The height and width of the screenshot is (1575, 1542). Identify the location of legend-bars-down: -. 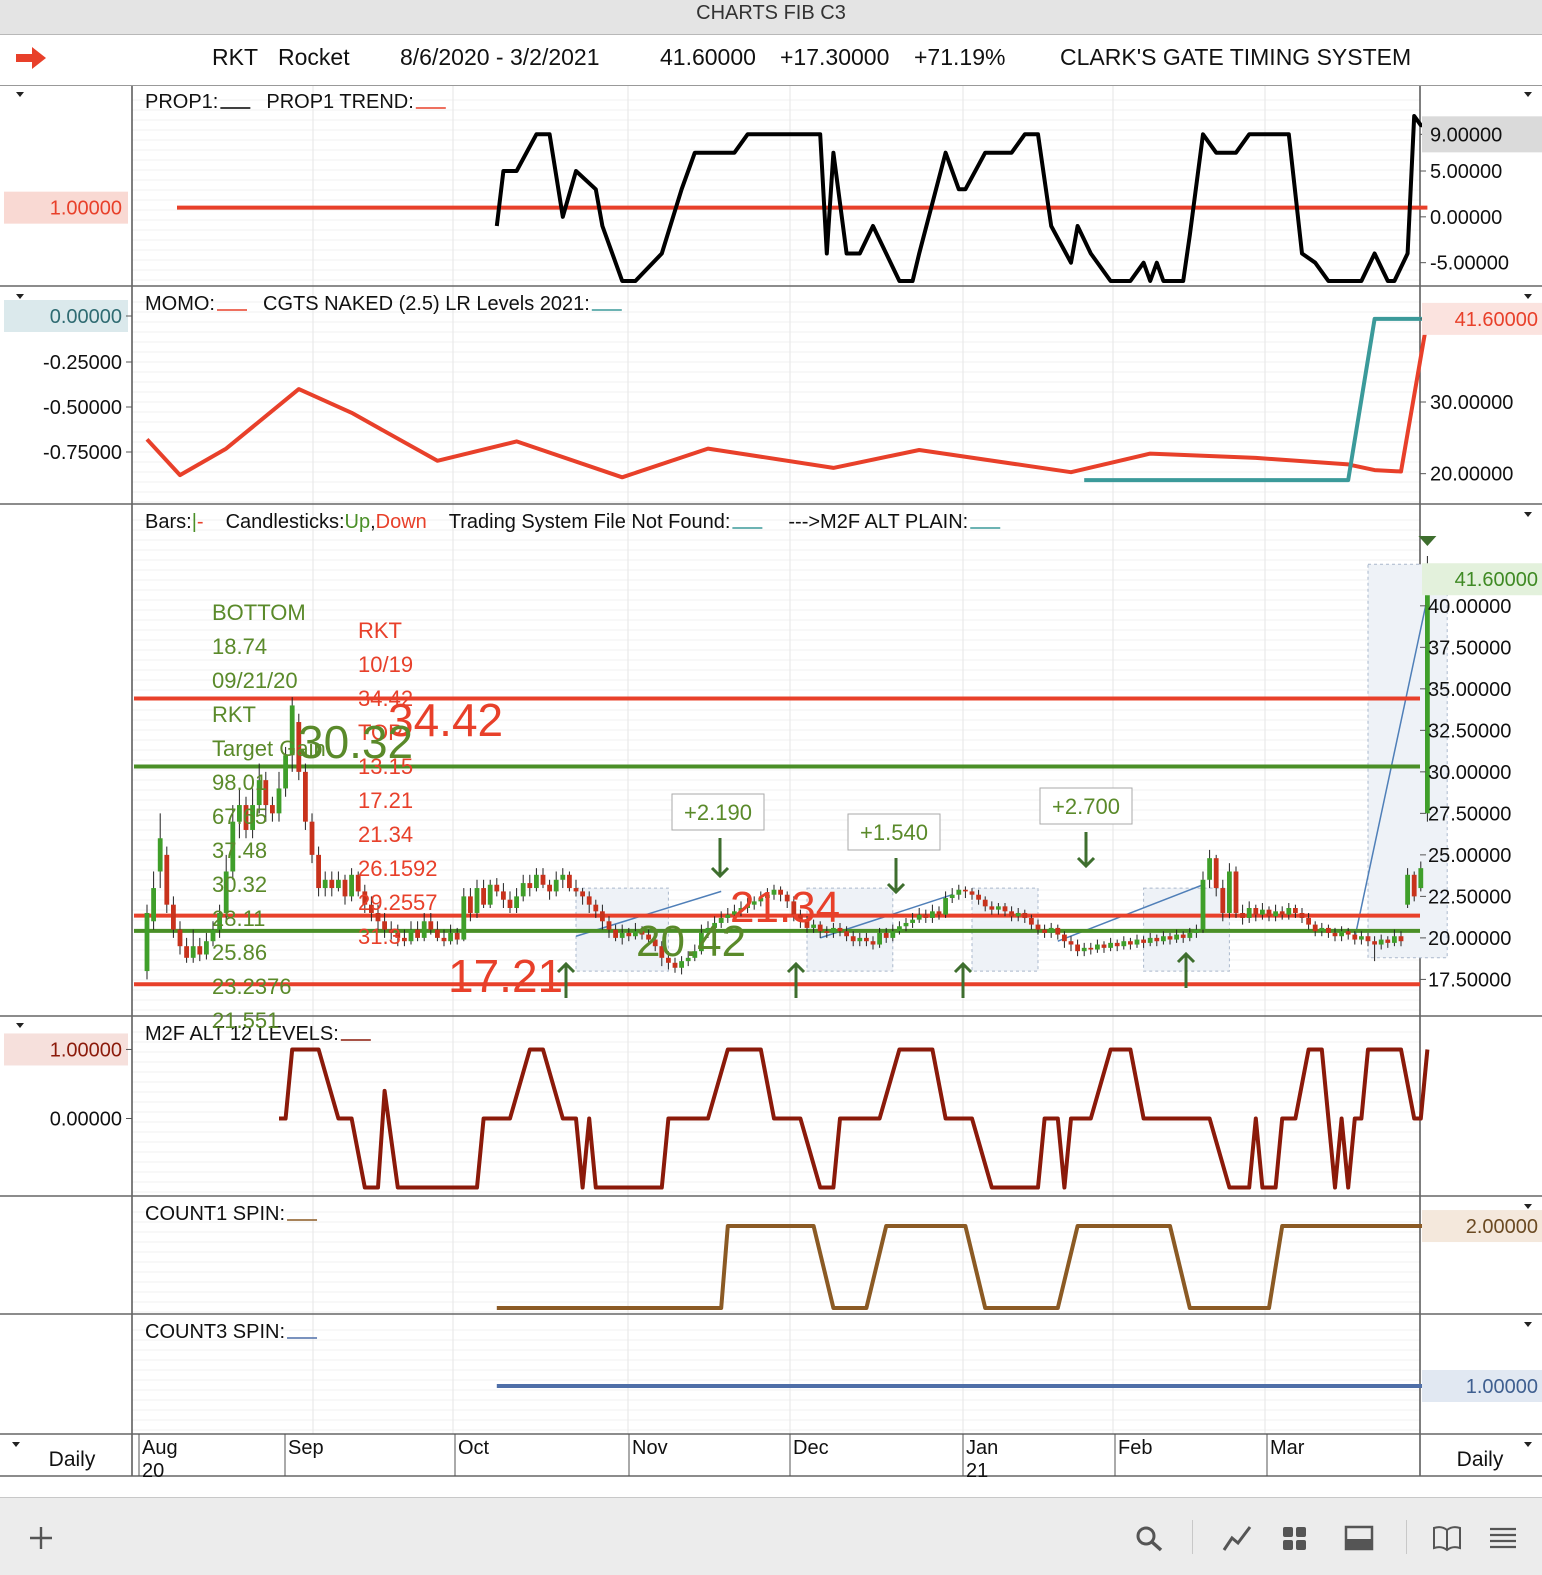
(200, 522).